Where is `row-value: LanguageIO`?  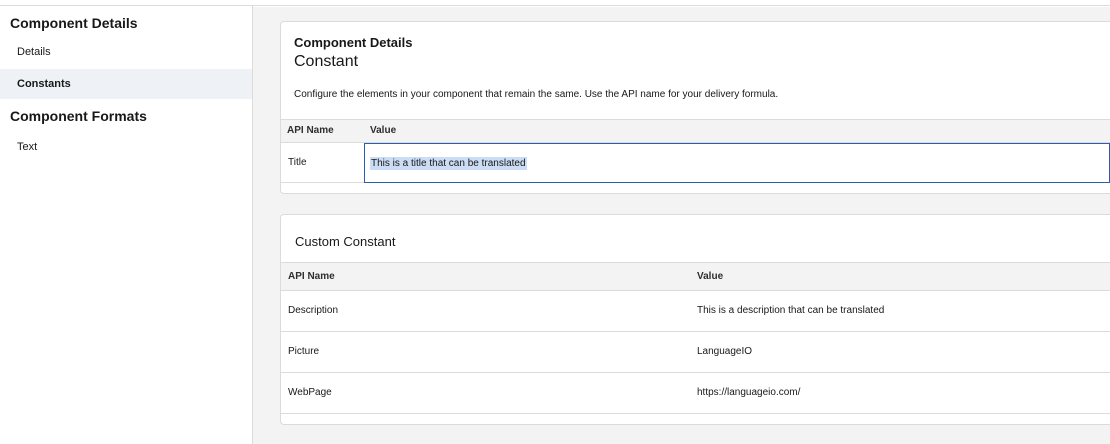 row-value: LanguageIO is located at coordinates (724, 352).